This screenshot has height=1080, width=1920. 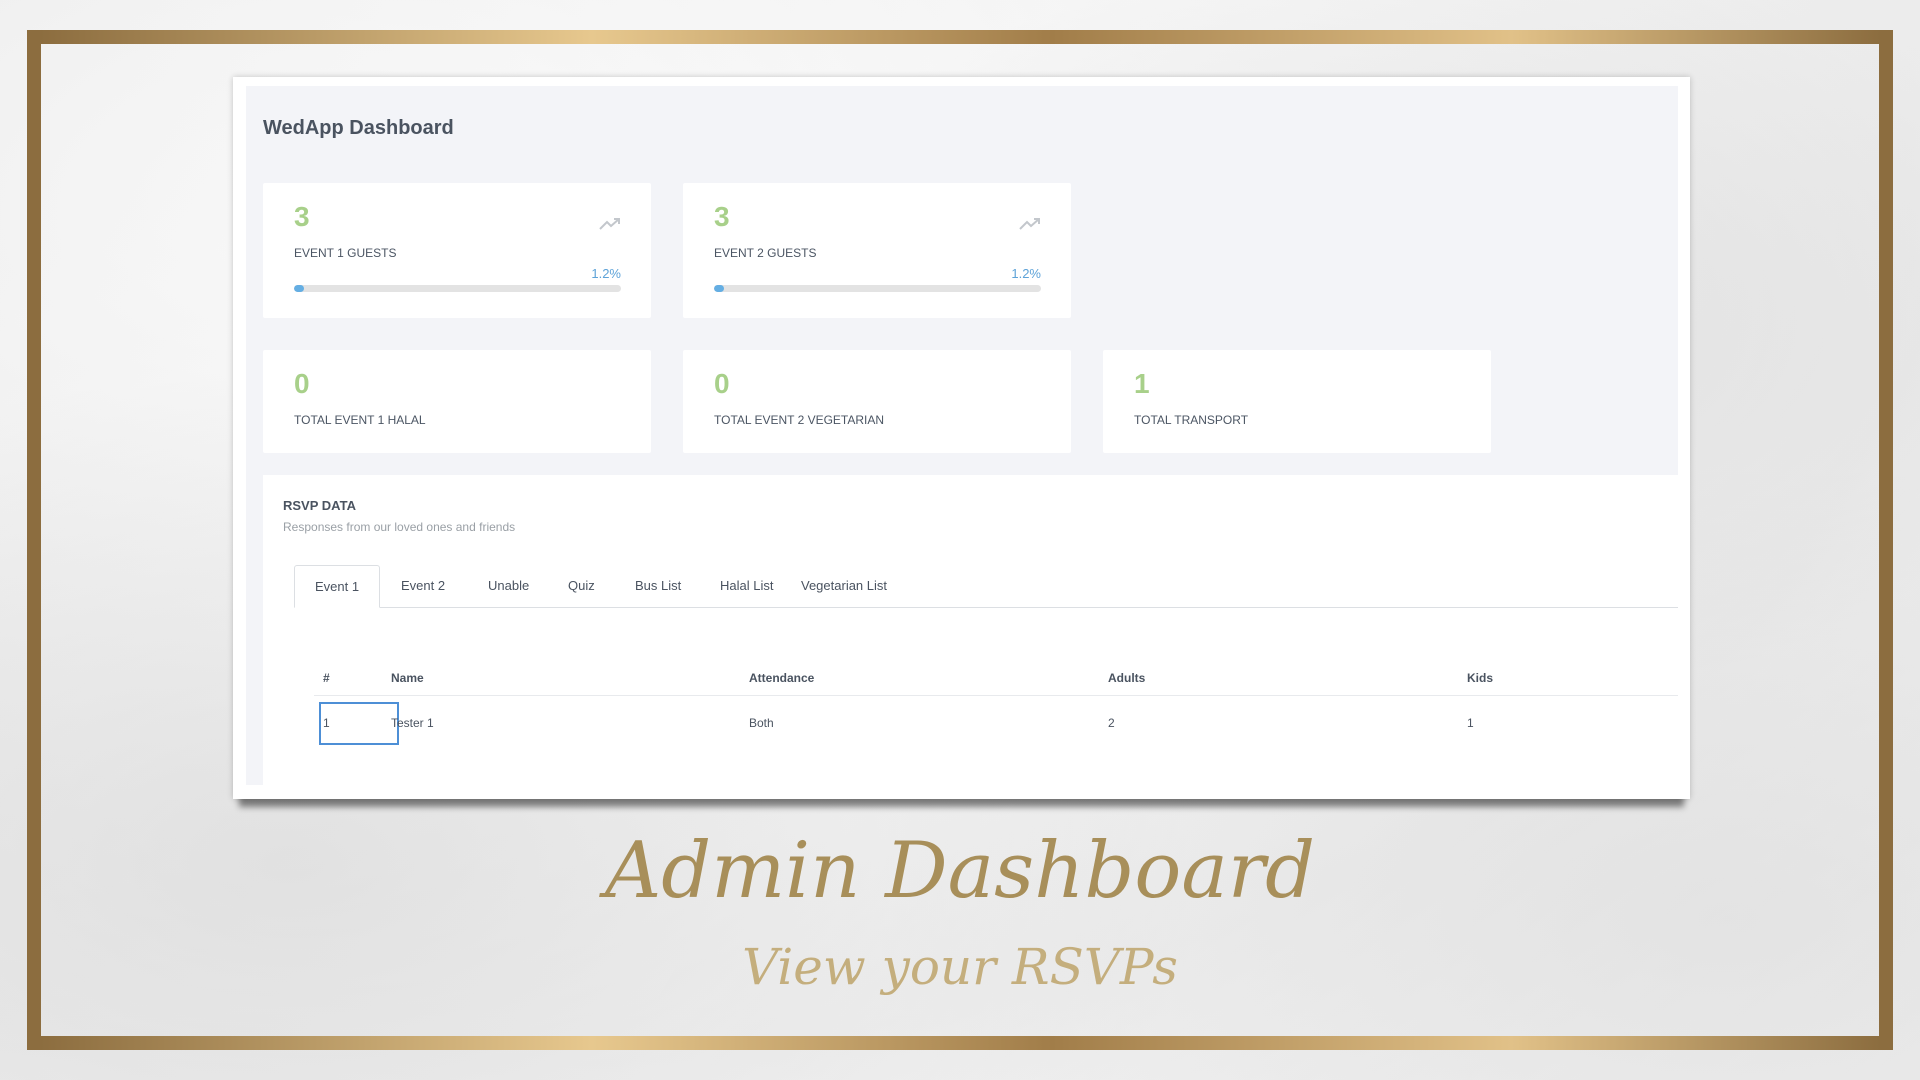 I want to click on stat-value: 1, so click(x=1142, y=383).